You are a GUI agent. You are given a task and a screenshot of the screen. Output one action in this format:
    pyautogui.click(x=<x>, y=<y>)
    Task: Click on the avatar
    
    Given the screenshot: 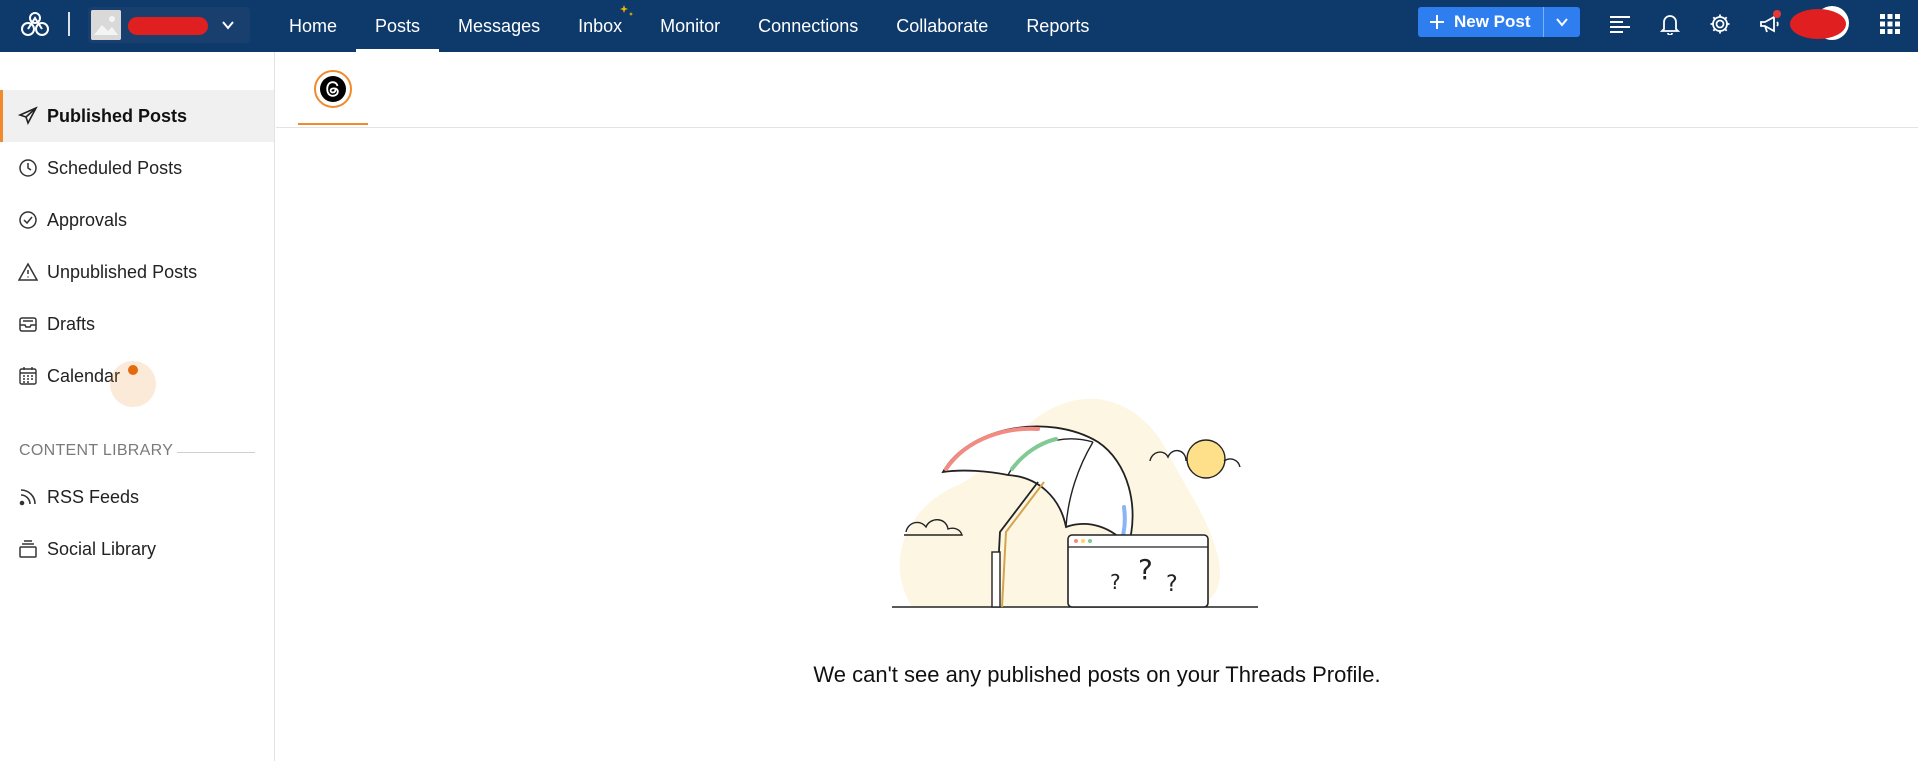 What is the action you would take?
    pyautogui.click(x=1820, y=23)
    